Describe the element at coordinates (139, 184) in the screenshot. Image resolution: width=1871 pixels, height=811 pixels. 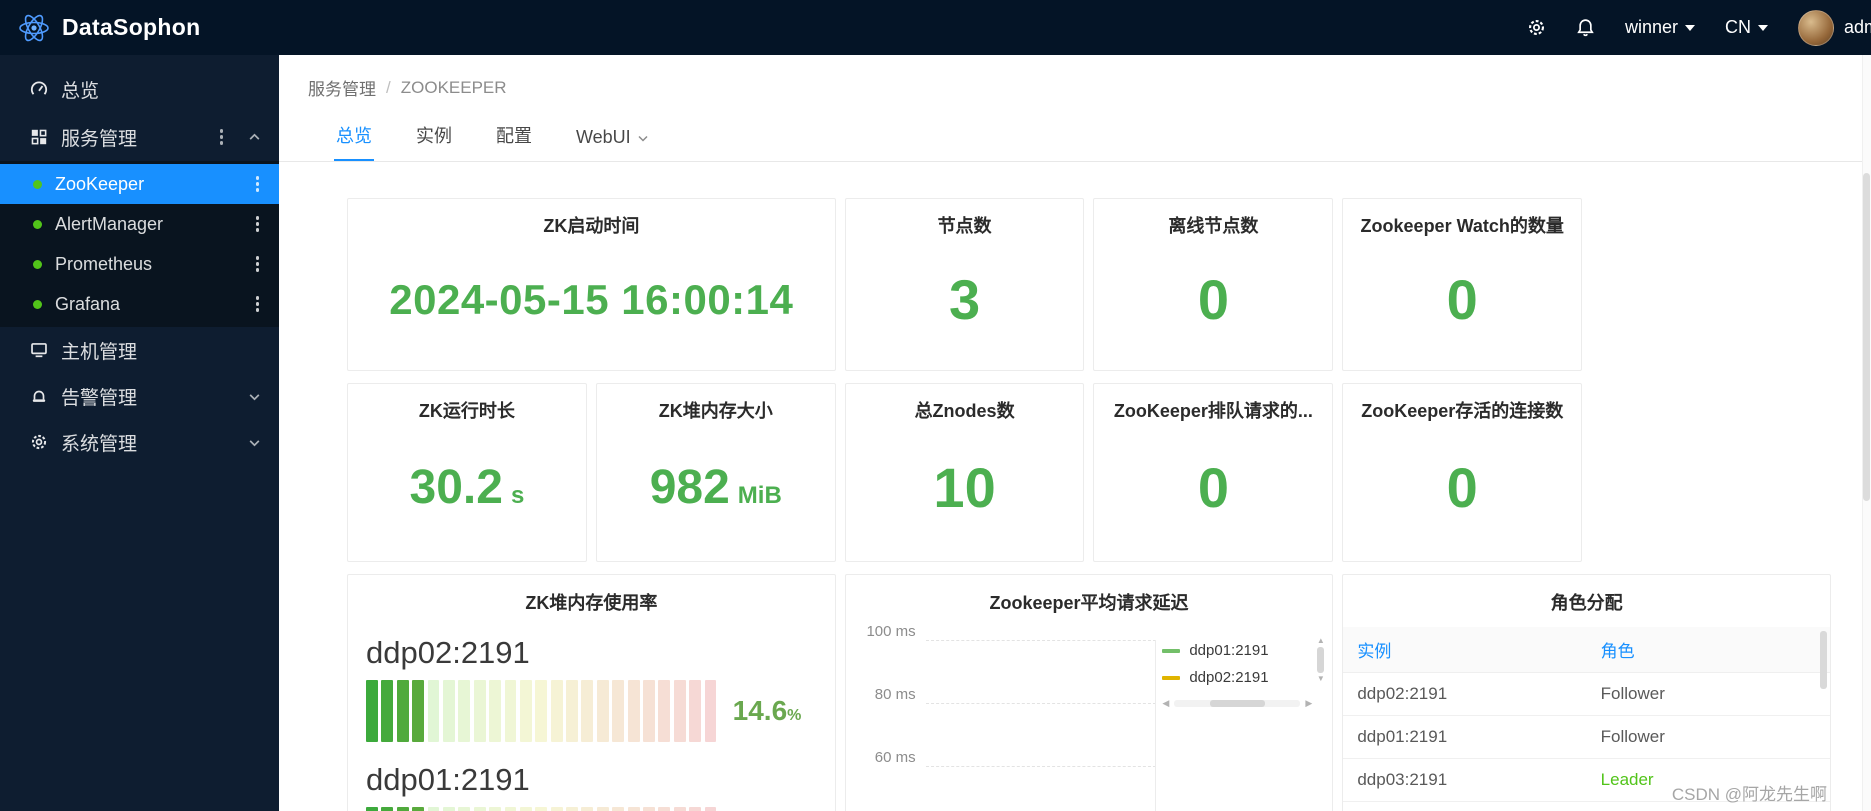
I see `sidebar-item-zookeeper: ZooKeeper` at that location.